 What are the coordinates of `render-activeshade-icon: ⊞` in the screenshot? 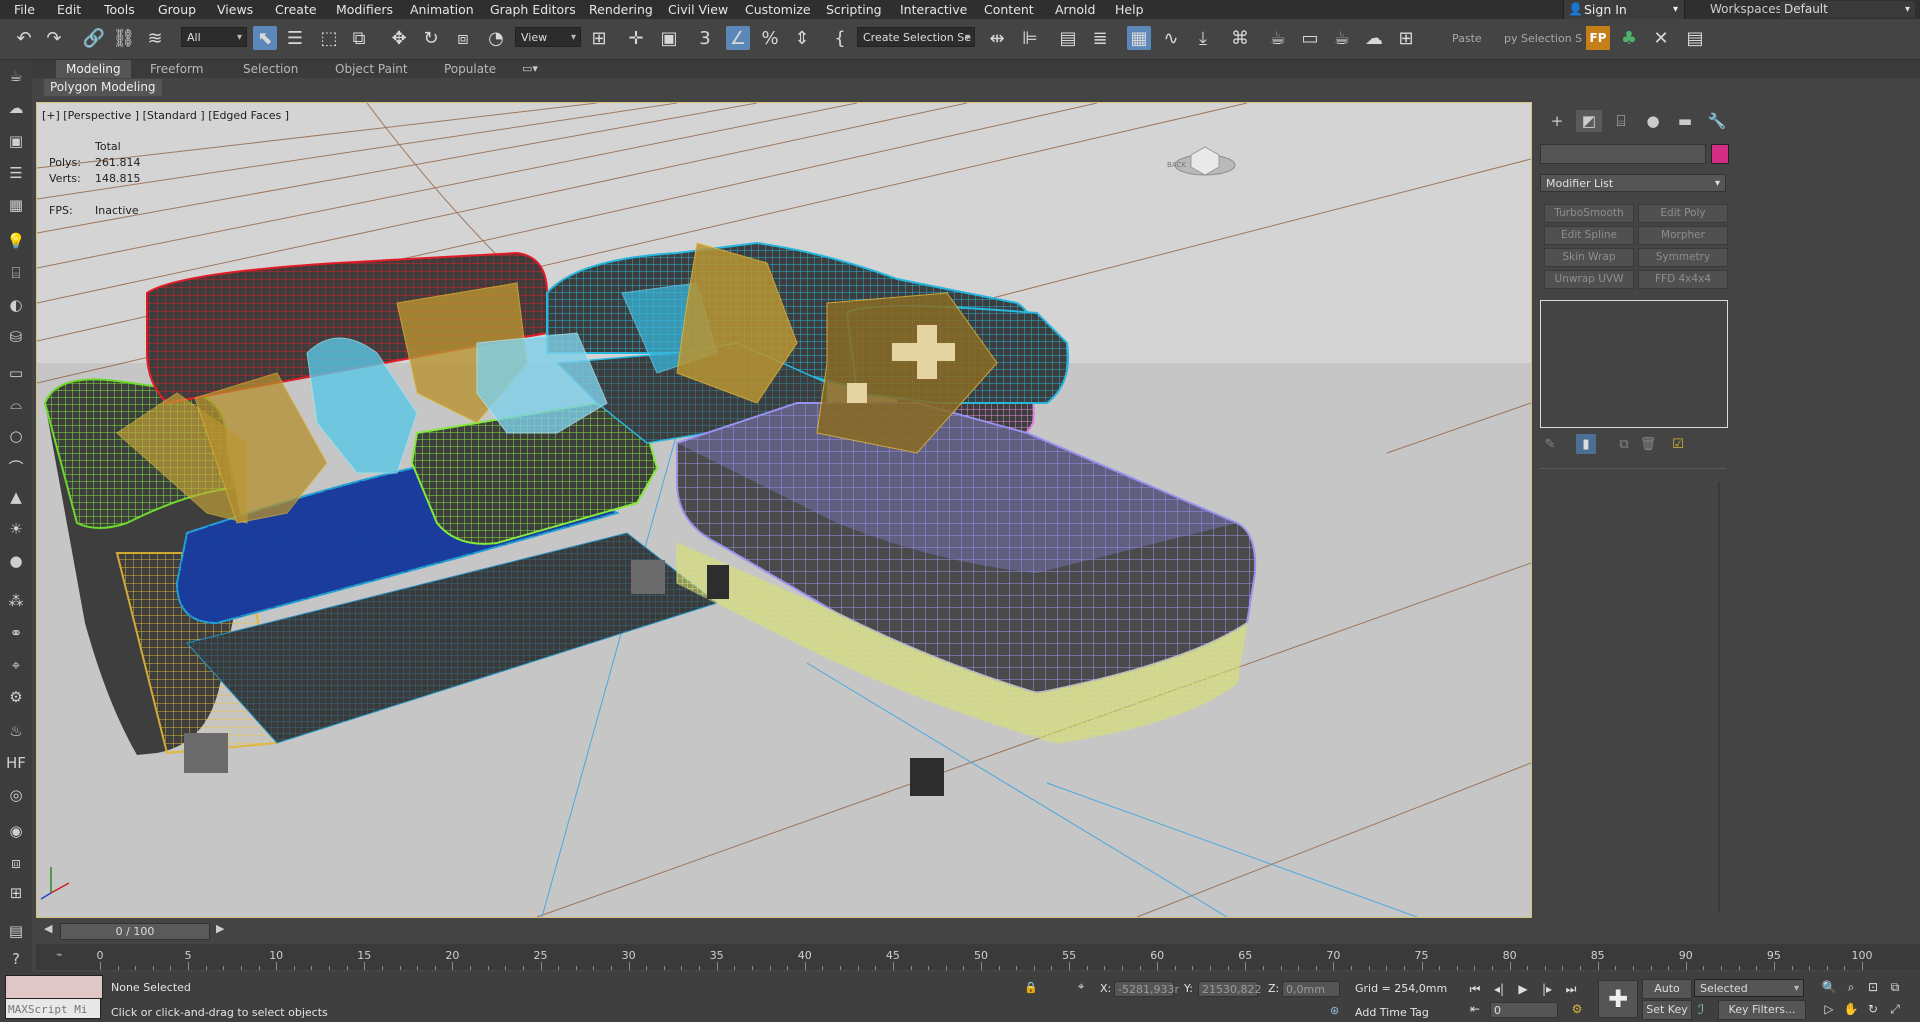 It's located at (1406, 38).